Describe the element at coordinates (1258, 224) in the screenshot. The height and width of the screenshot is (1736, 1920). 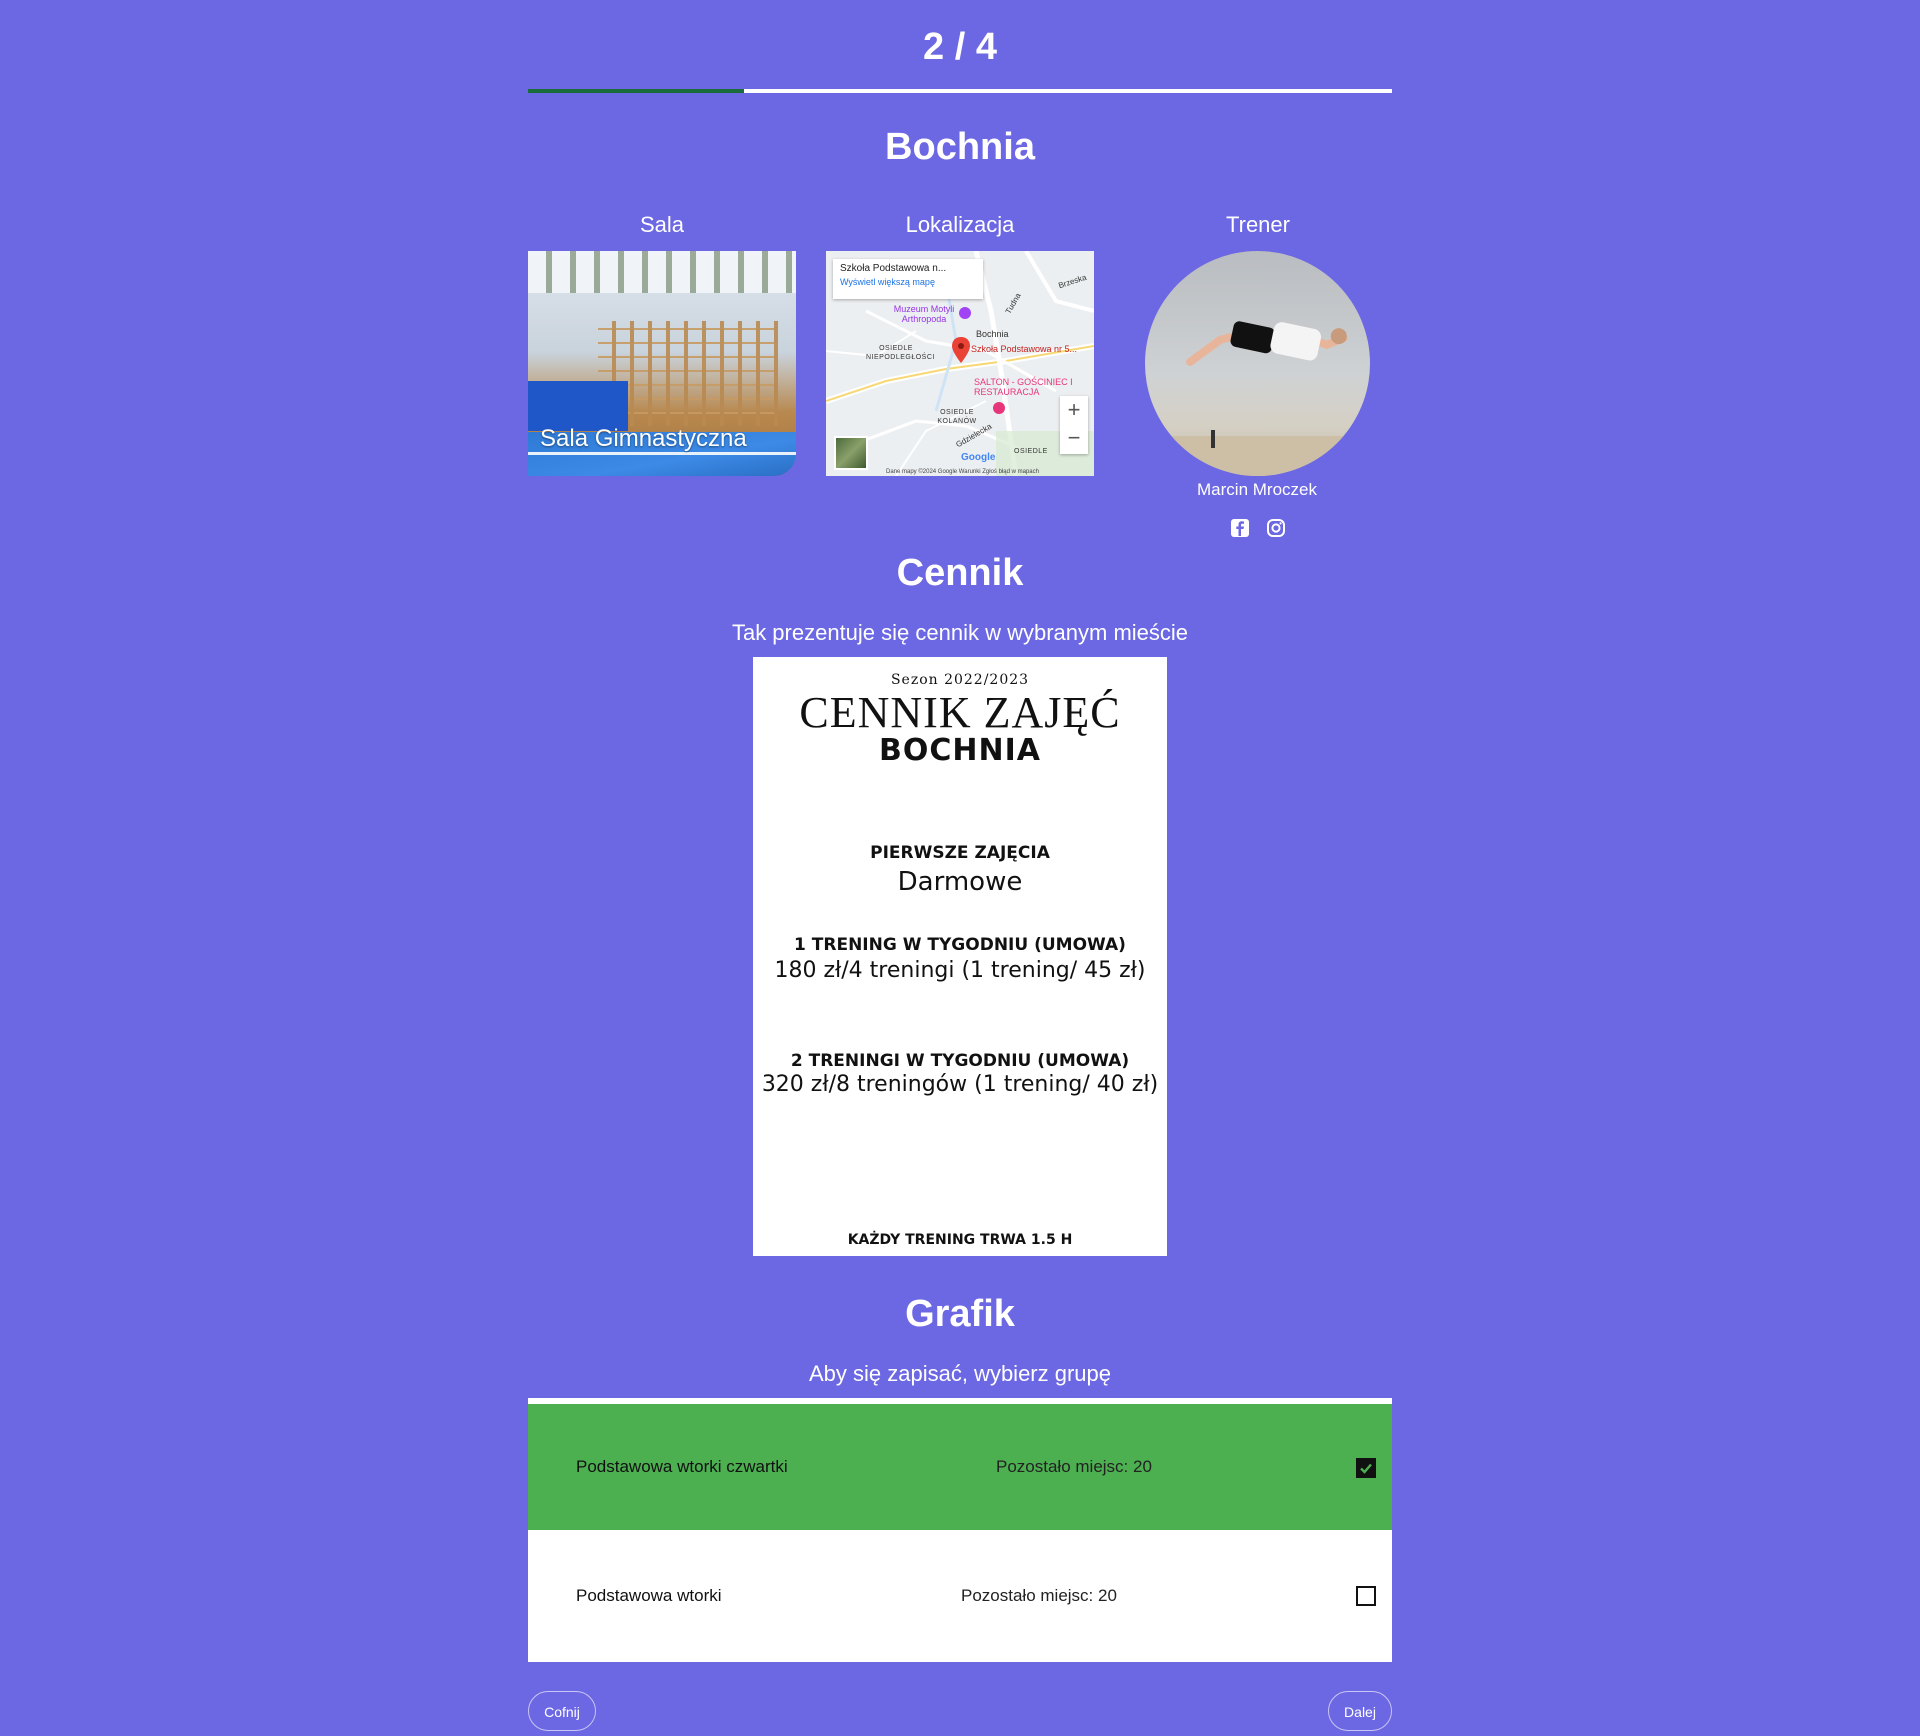
I see `coach-label: Trener` at that location.